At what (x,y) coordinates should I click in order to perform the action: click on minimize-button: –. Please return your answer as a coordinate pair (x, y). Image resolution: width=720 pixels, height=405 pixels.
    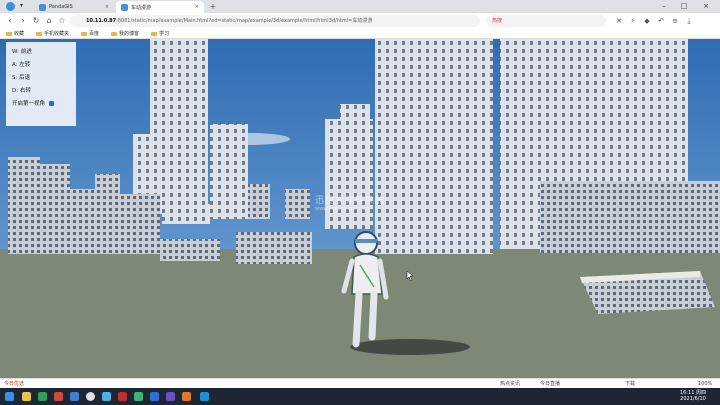
    Looking at the image, I should click on (664, 6).